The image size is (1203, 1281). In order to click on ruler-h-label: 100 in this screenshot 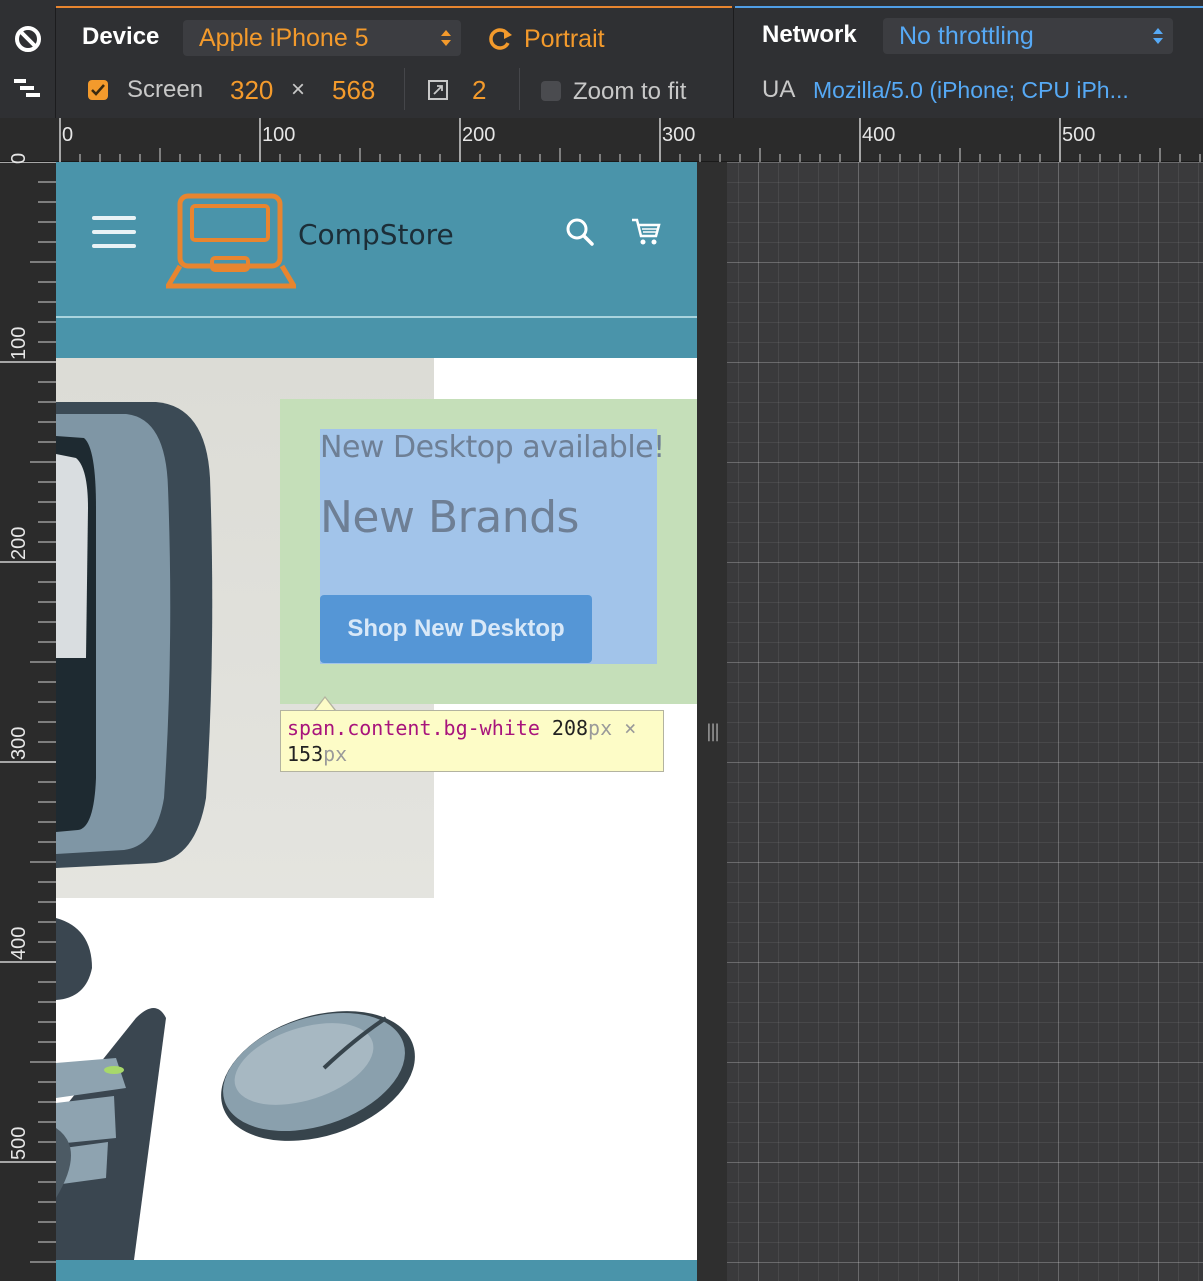, I will do `click(279, 135)`.